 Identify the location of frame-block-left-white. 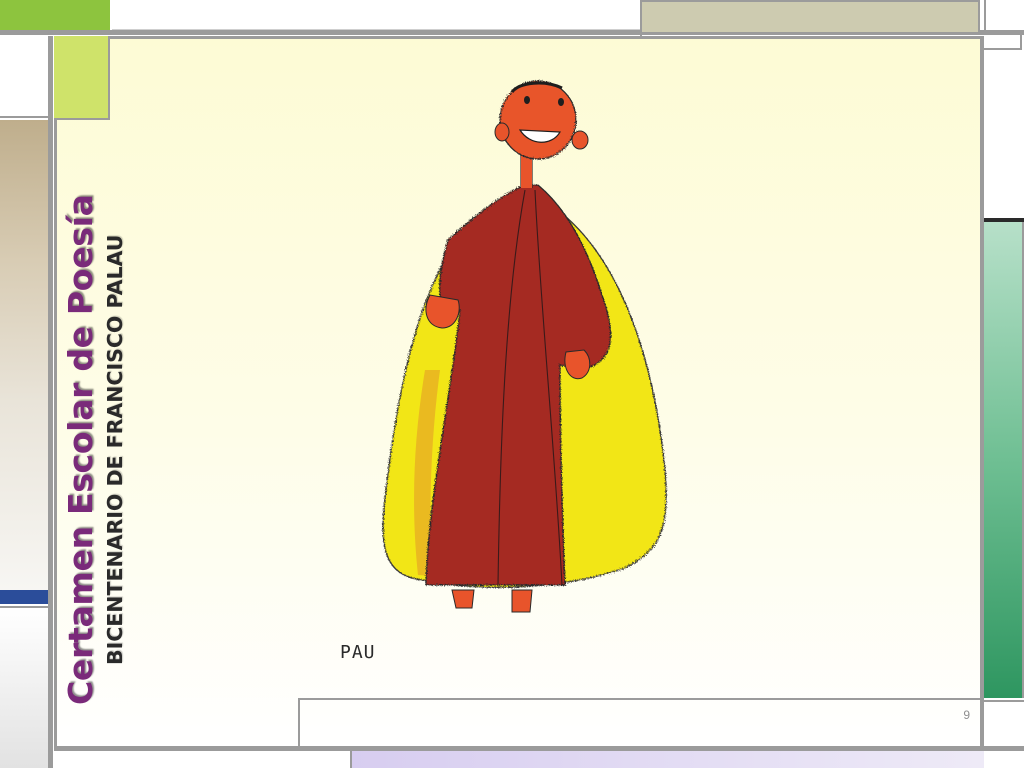
(24, 77).